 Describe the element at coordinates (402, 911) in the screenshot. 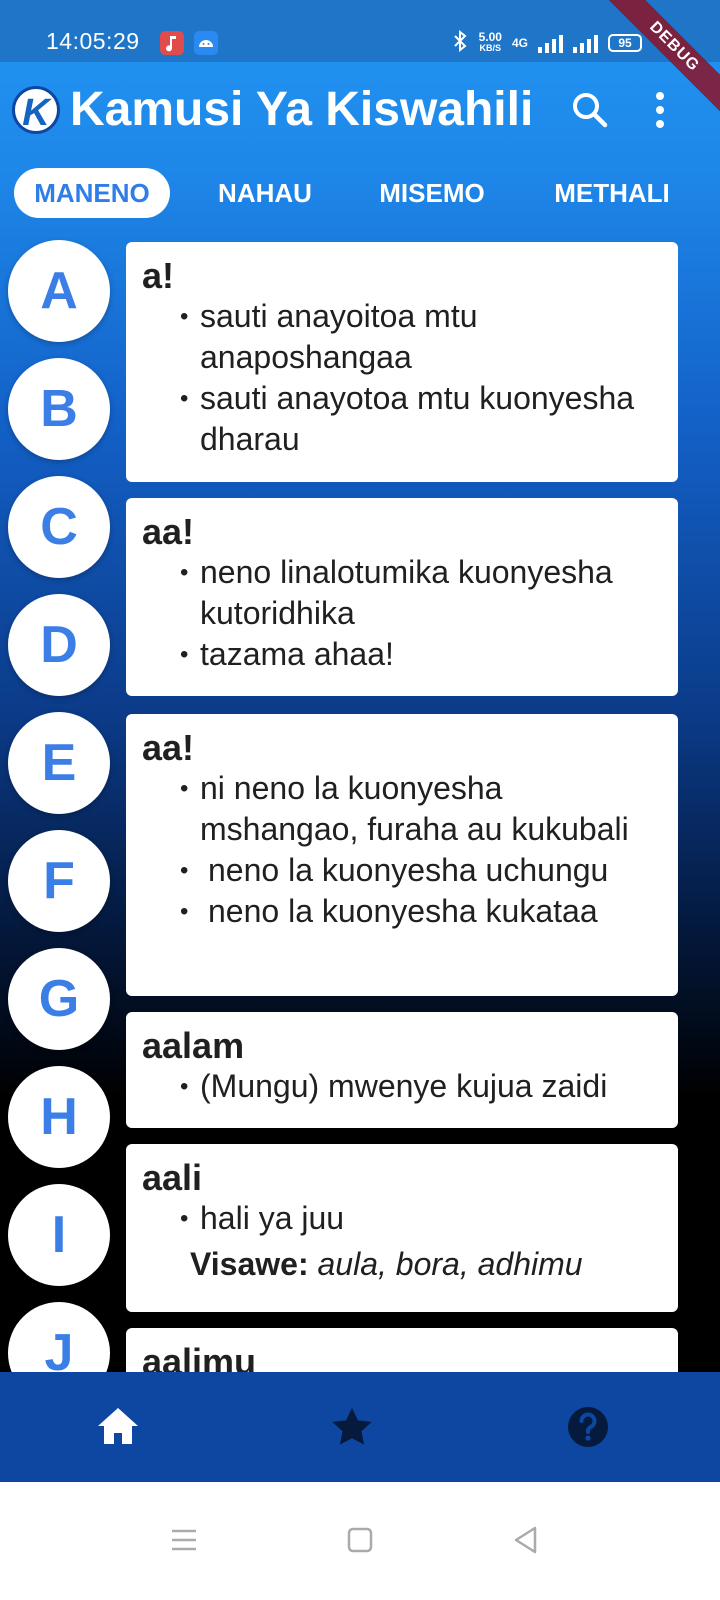

I see `entry-definition: neno la kuonyesha kukataa` at that location.